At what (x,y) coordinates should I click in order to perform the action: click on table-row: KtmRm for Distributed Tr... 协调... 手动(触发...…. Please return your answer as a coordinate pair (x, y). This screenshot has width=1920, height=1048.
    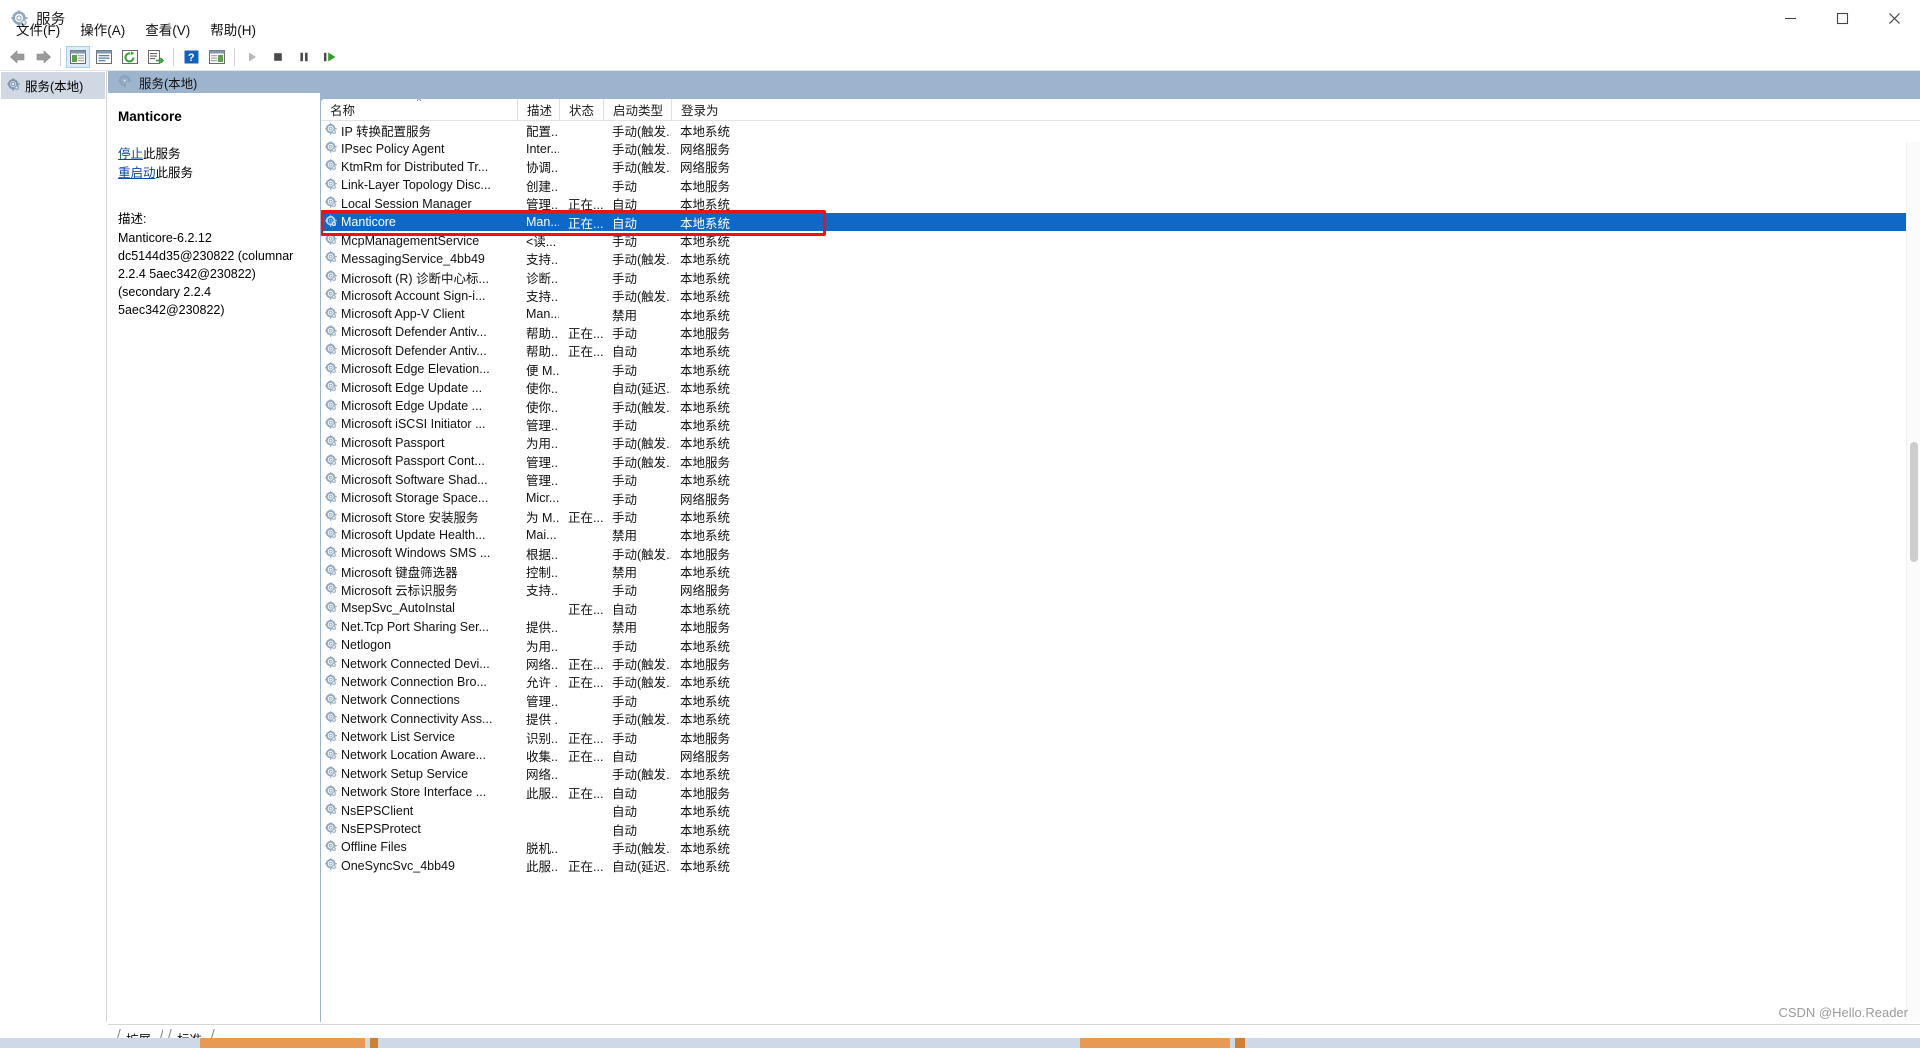
    Looking at the image, I should click on (1120, 167).